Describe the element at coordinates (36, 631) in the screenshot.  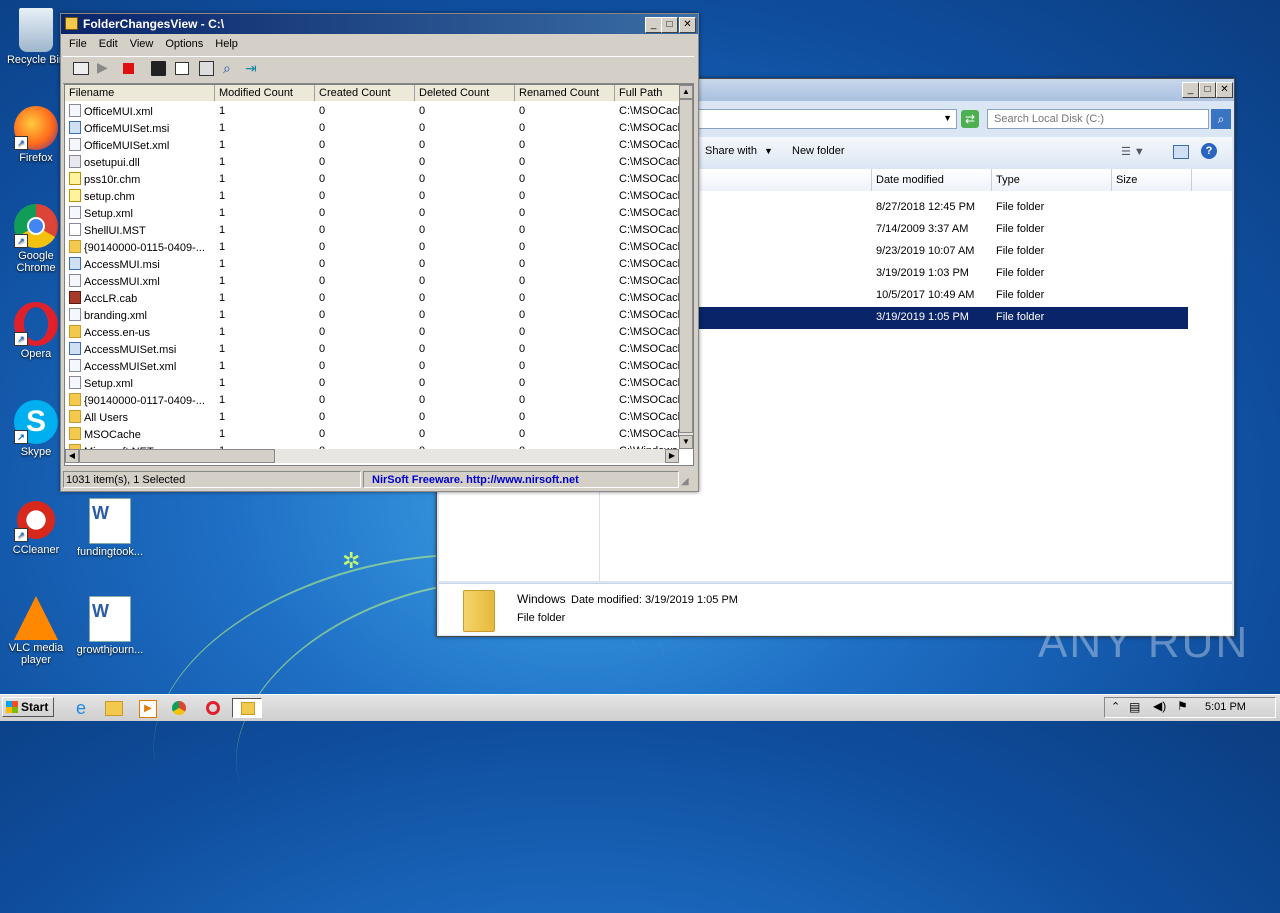
I see `desktop-icon-vlc: VLC media player` at that location.